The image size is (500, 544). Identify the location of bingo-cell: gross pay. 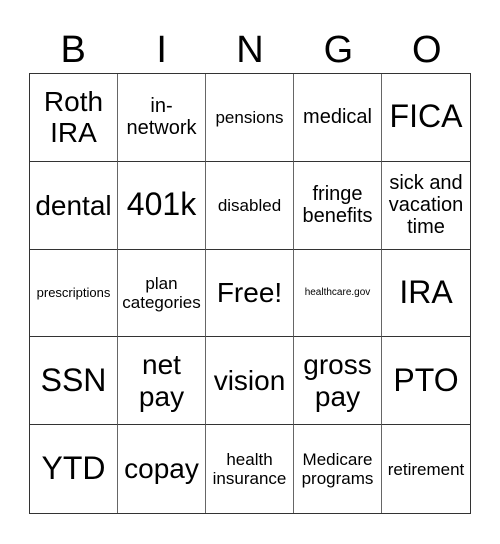
(338, 381).